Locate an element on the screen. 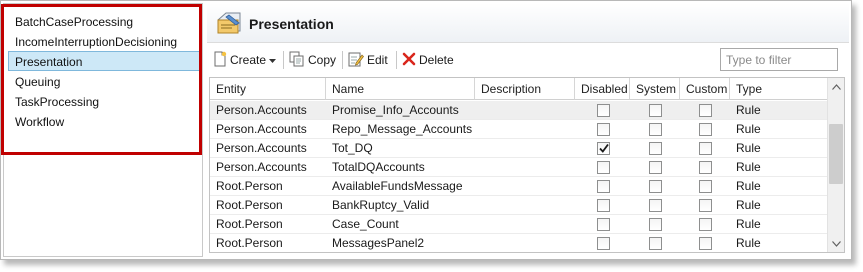 The image size is (863, 272). panel-header: Presentation is located at coordinates (528, 23).